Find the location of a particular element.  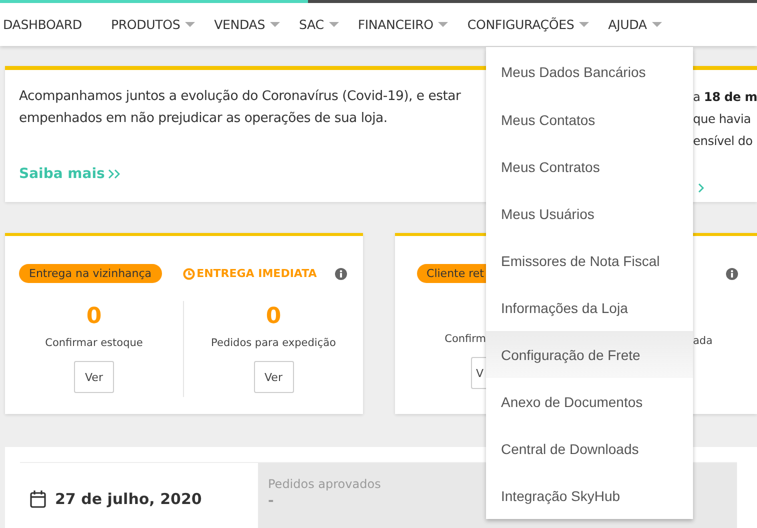

nav-item: SAC is located at coordinates (319, 24).